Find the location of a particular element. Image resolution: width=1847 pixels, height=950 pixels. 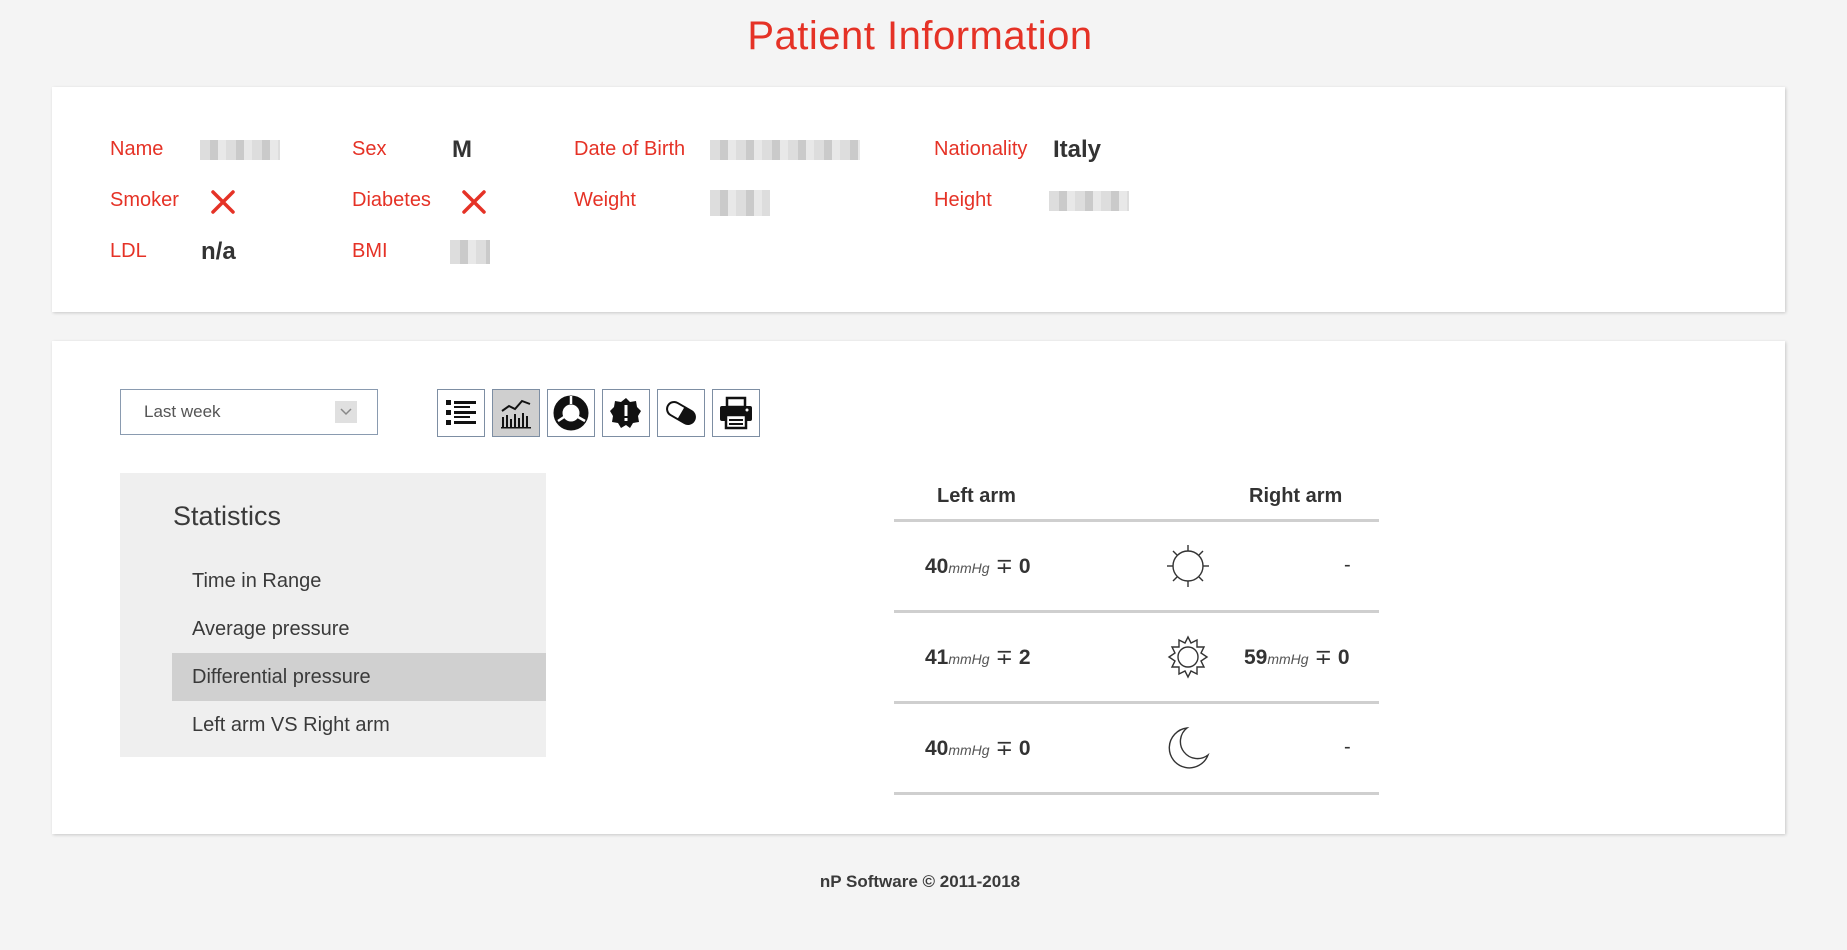

sex-label: Sex is located at coordinates (369, 149).